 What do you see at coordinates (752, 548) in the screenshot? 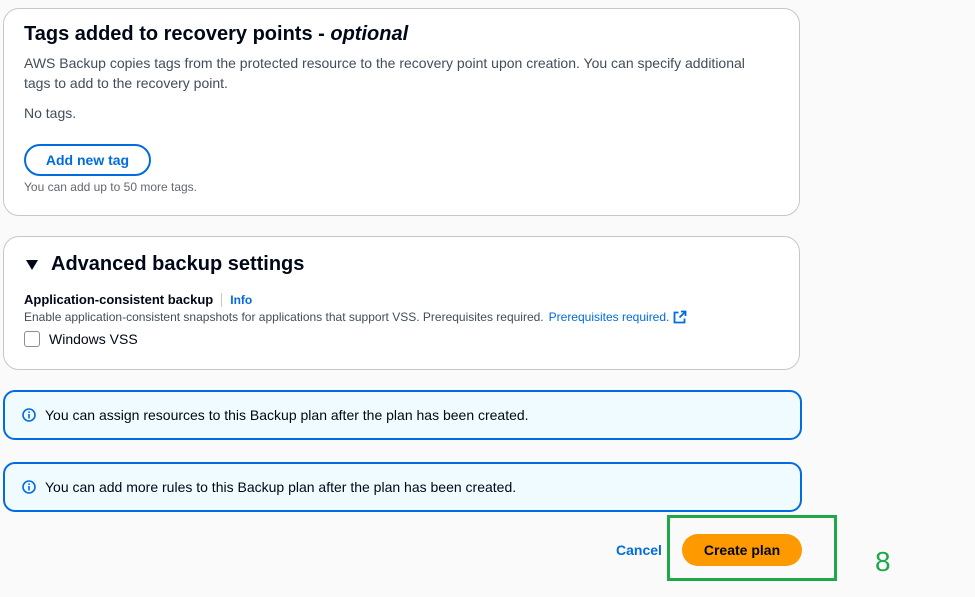
I see `highlight-box` at bounding box center [752, 548].